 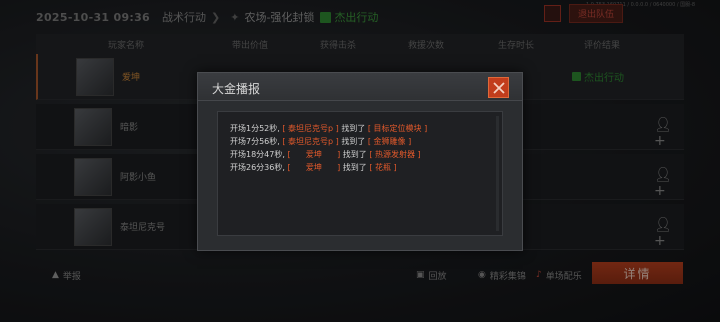 I want to click on event-time: 开场18分47秒,, so click(x=257, y=154).